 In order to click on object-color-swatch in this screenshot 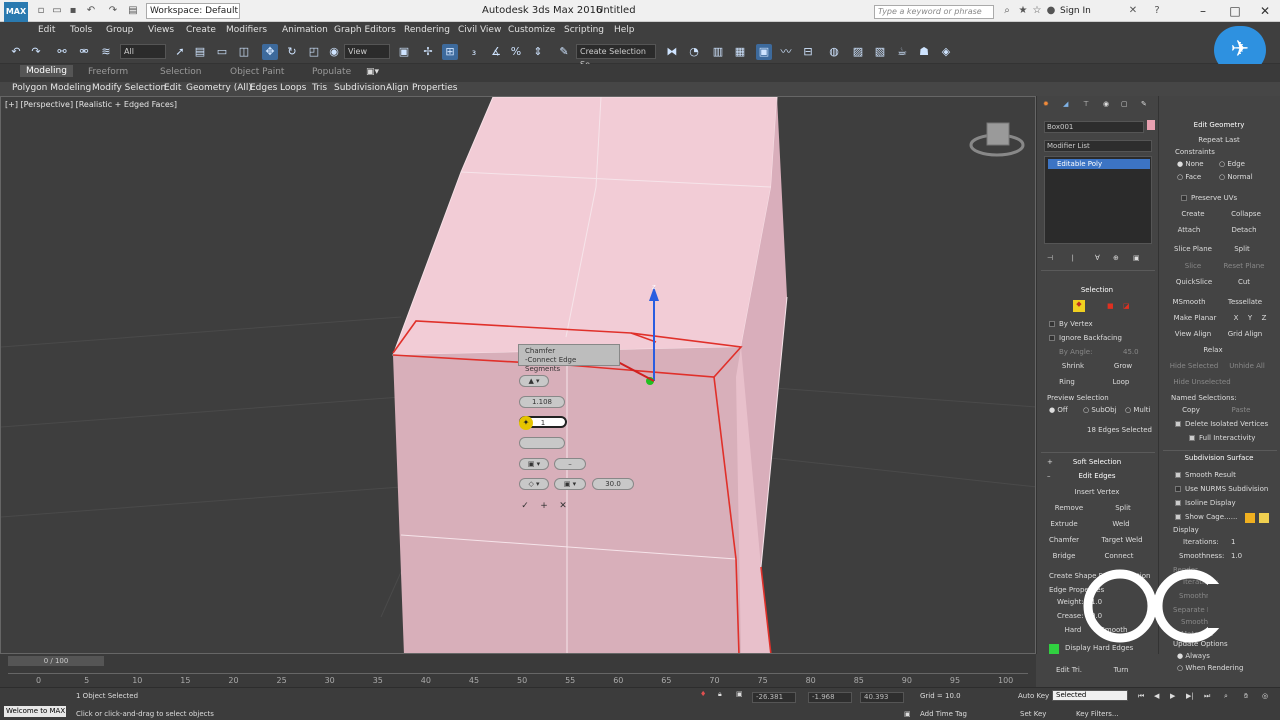, I will do `click(1151, 125)`.